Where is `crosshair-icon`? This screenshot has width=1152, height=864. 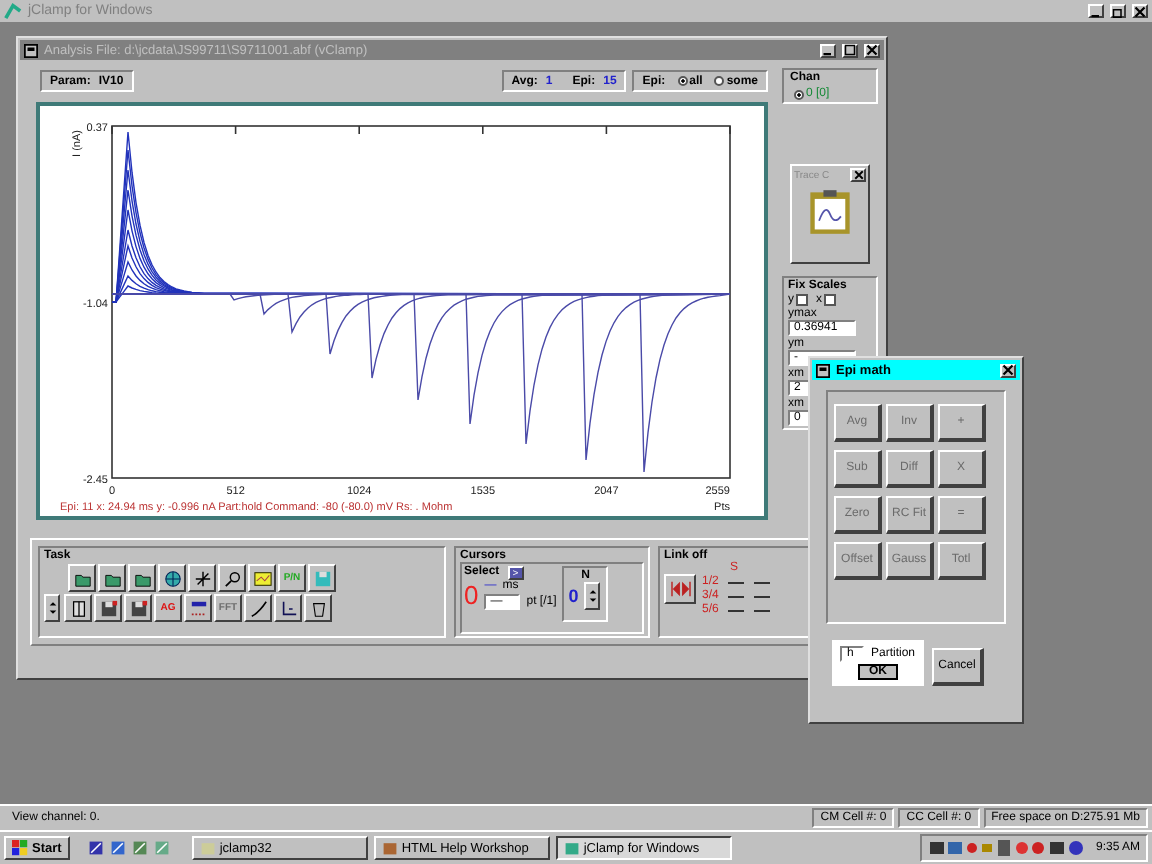 crosshair-icon is located at coordinates (202, 578).